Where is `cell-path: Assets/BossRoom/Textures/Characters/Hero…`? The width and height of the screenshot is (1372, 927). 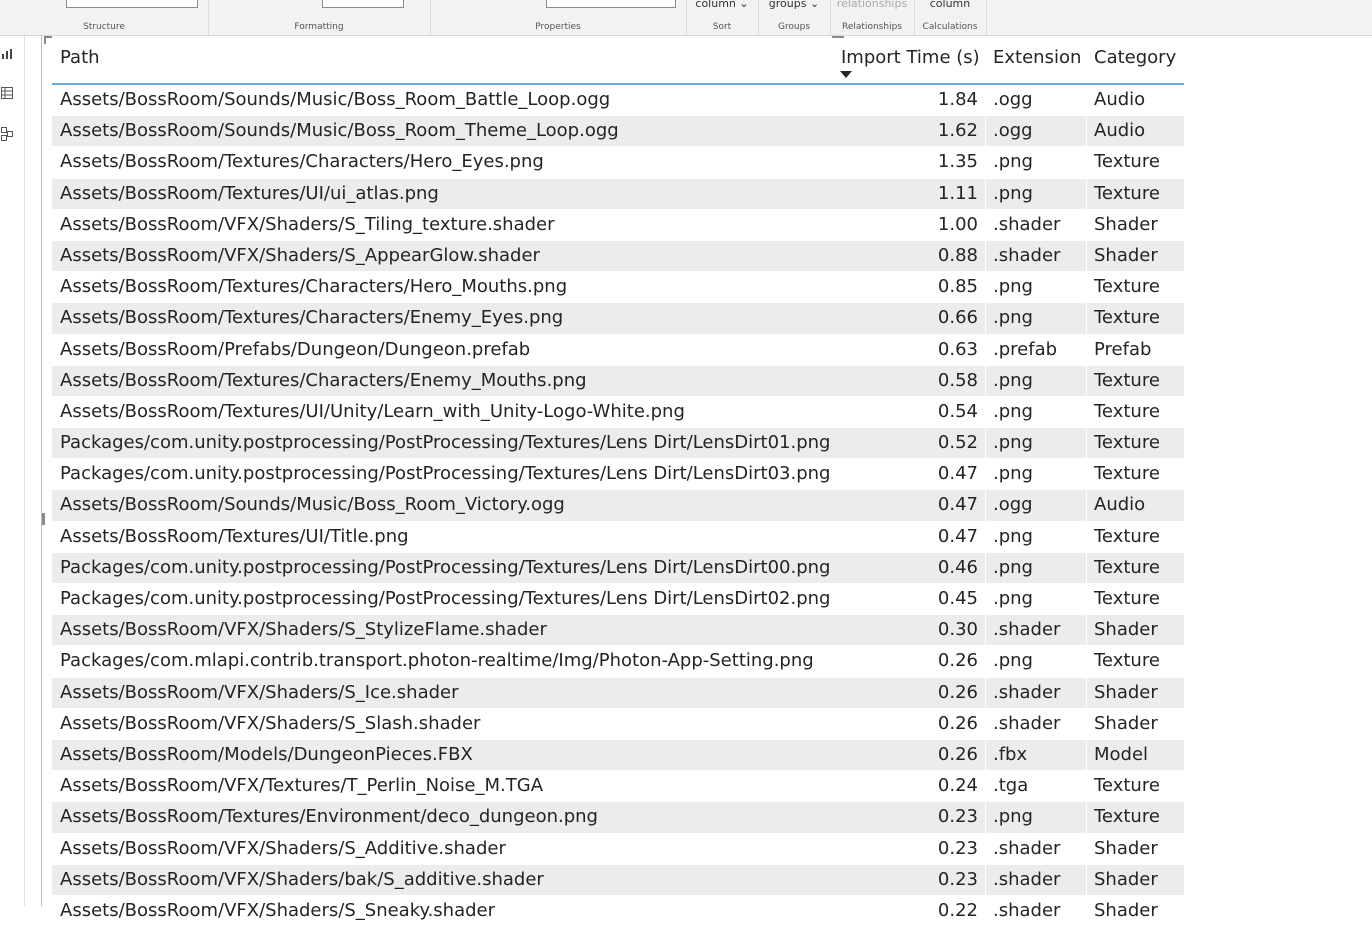 cell-path: Assets/BossRoom/Textures/Characters/Hero… is located at coordinates (302, 162).